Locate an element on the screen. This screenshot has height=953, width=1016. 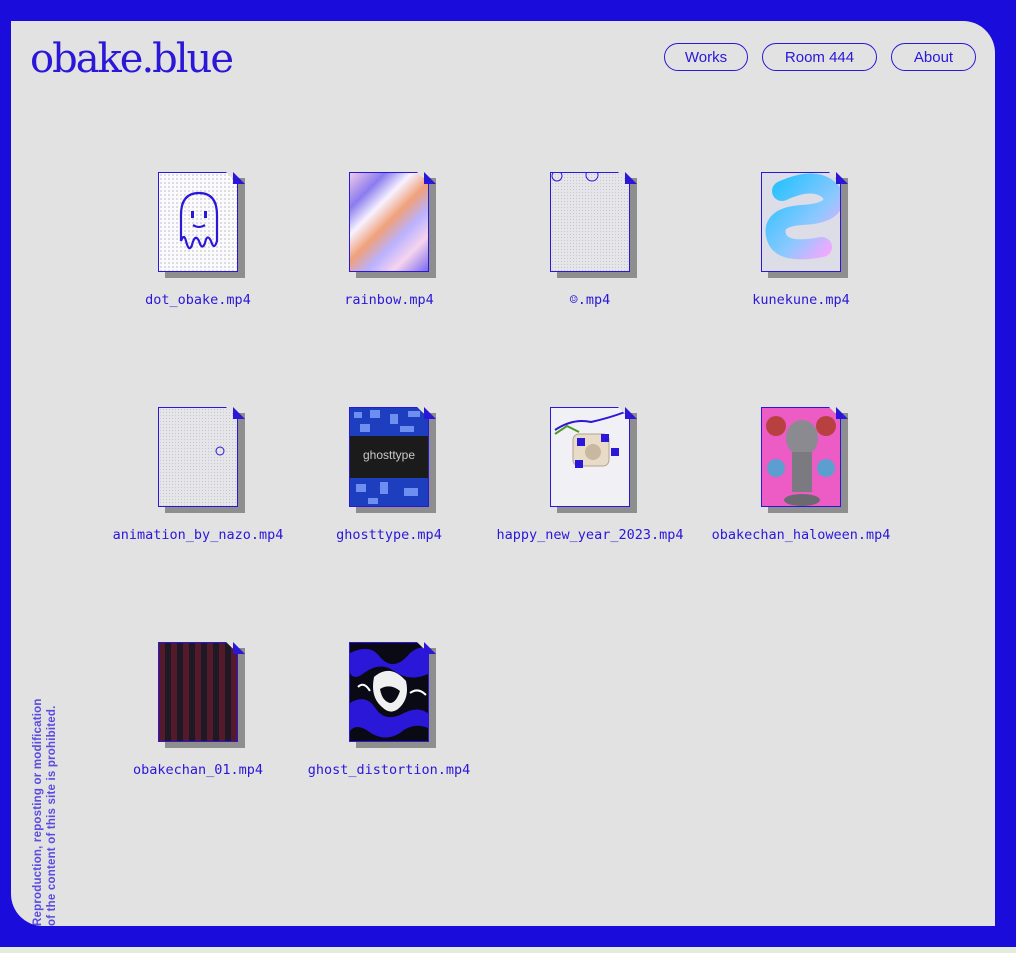
file-smiley: ☺.mp4 is located at coordinates (590, 240).